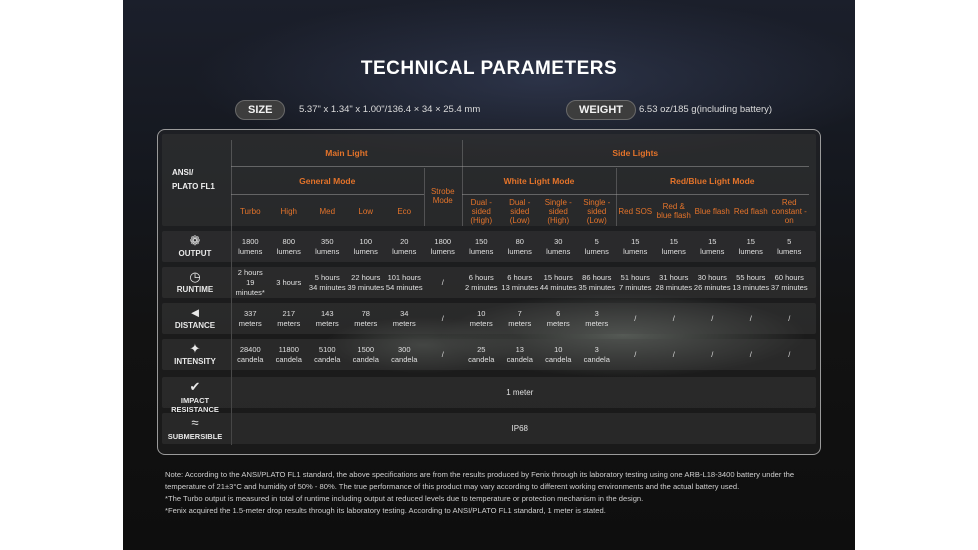 The height and width of the screenshot is (550, 978). What do you see at coordinates (789, 287) in the screenshot?
I see `cell-unit: 37 minutes` at bounding box center [789, 287].